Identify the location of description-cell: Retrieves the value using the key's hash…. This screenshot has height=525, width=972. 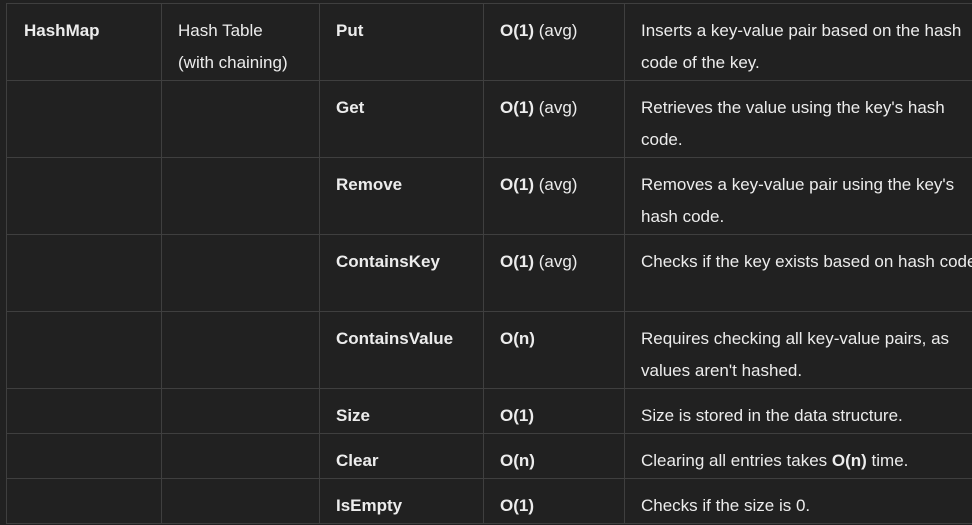
(798, 119).